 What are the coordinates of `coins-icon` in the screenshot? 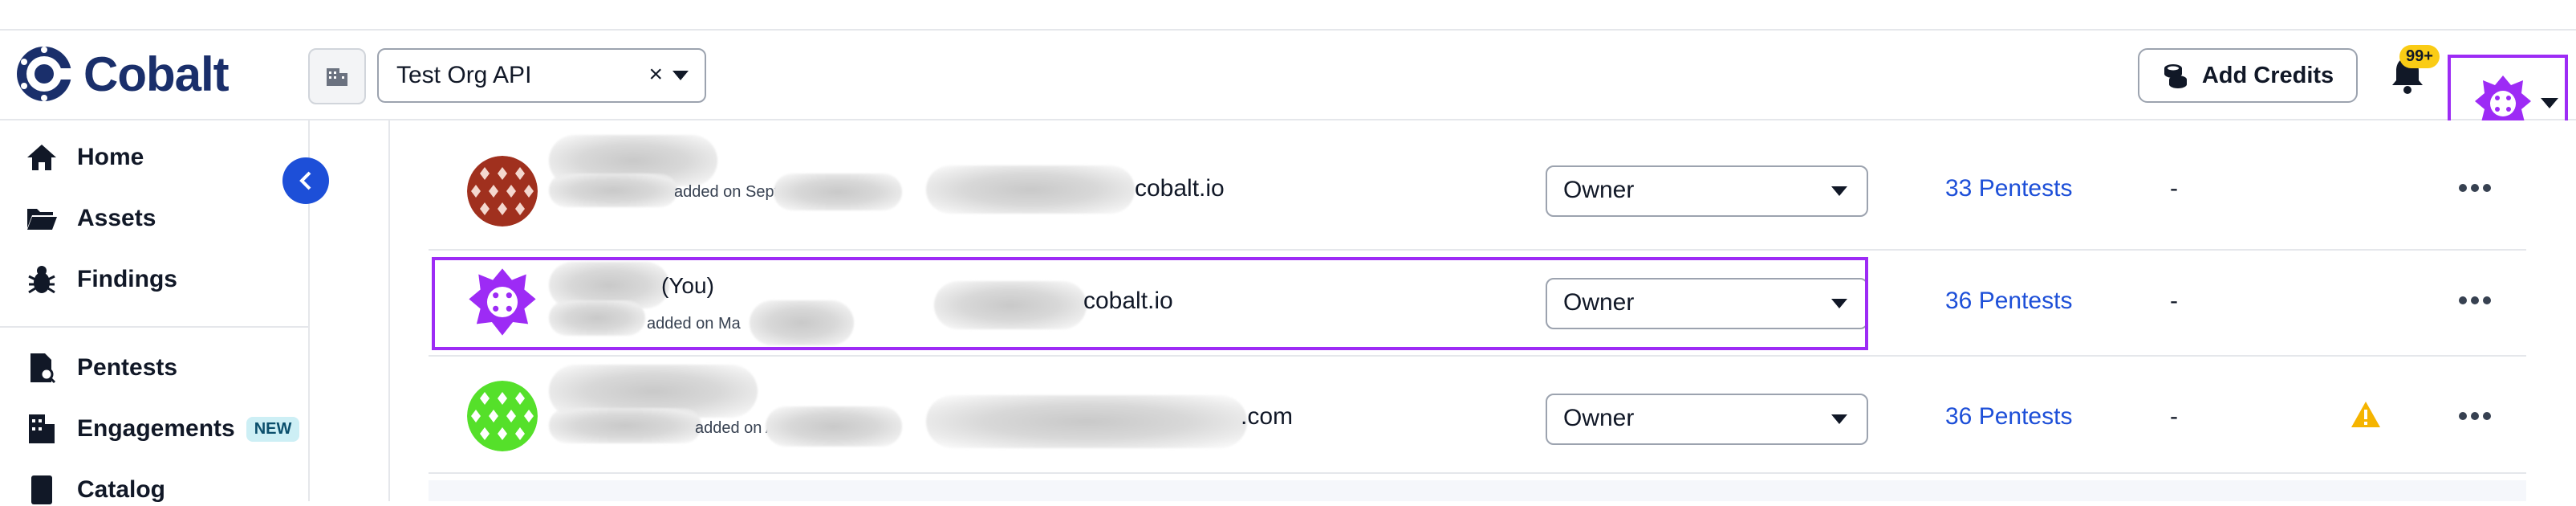 It's located at (2175, 76).